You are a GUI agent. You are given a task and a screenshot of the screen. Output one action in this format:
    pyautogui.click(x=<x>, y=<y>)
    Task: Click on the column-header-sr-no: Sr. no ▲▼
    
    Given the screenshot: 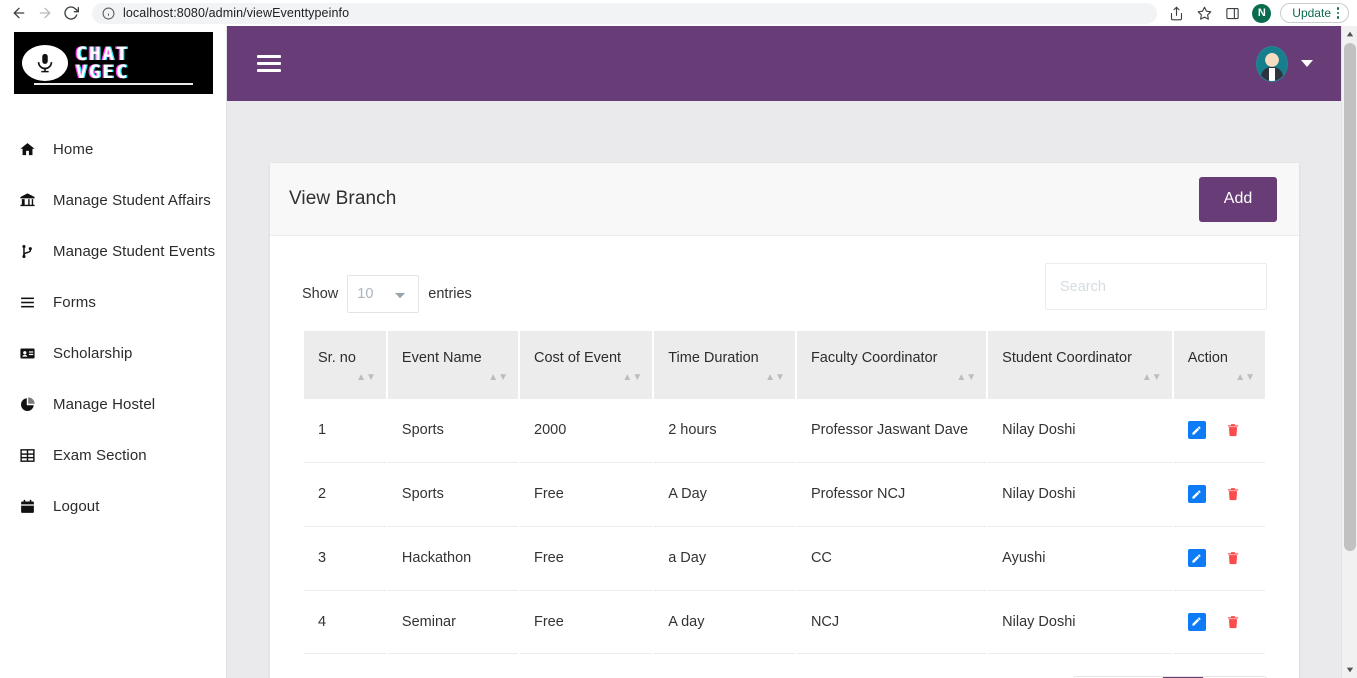 What is the action you would take?
    pyautogui.click(x=345, y=365)
    